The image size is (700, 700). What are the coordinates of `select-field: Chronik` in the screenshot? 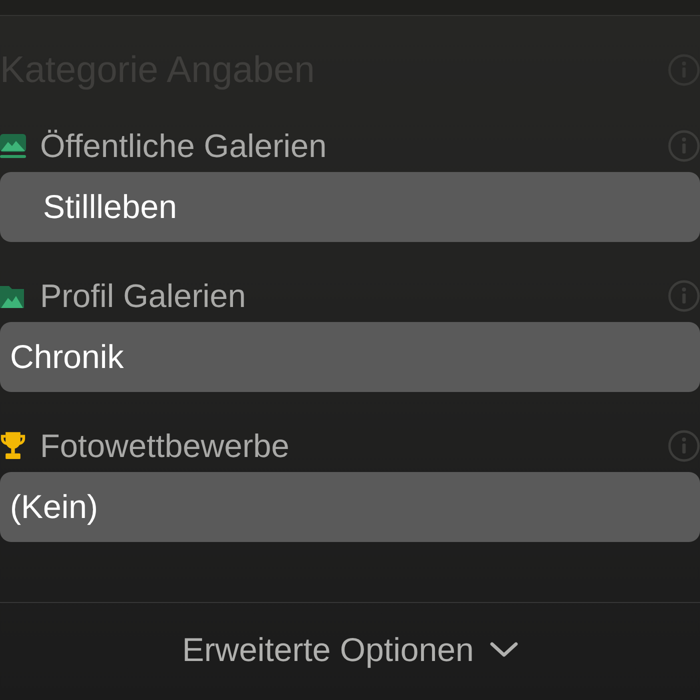 It's located at (350, 357).